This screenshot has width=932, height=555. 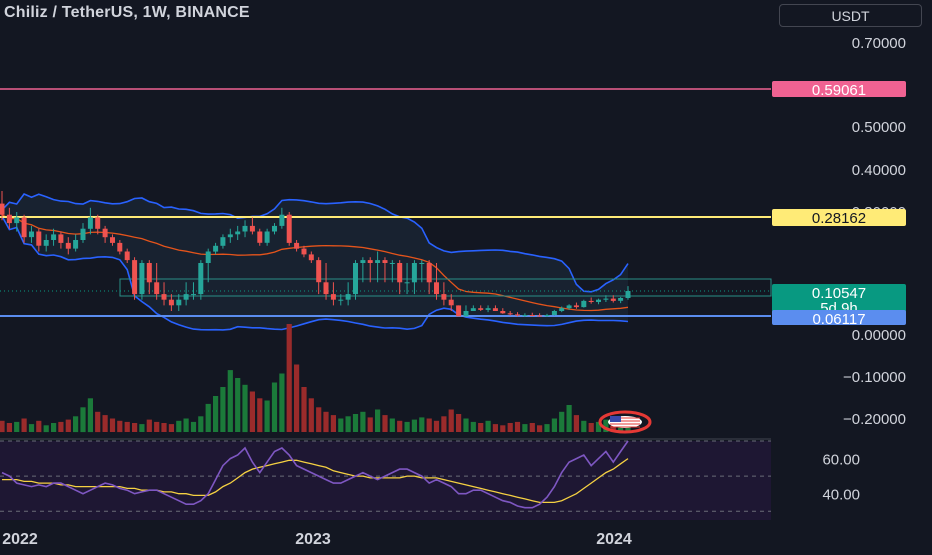 I want to click on price-label-pink-text: 0.59061, so click(x=839, y=90).